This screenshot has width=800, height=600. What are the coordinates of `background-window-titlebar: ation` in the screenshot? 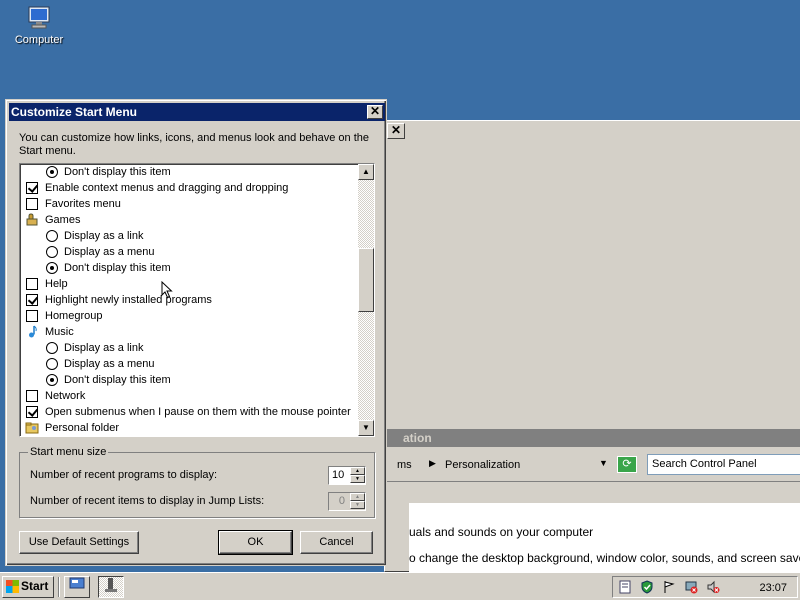 It's located at (592, 438).